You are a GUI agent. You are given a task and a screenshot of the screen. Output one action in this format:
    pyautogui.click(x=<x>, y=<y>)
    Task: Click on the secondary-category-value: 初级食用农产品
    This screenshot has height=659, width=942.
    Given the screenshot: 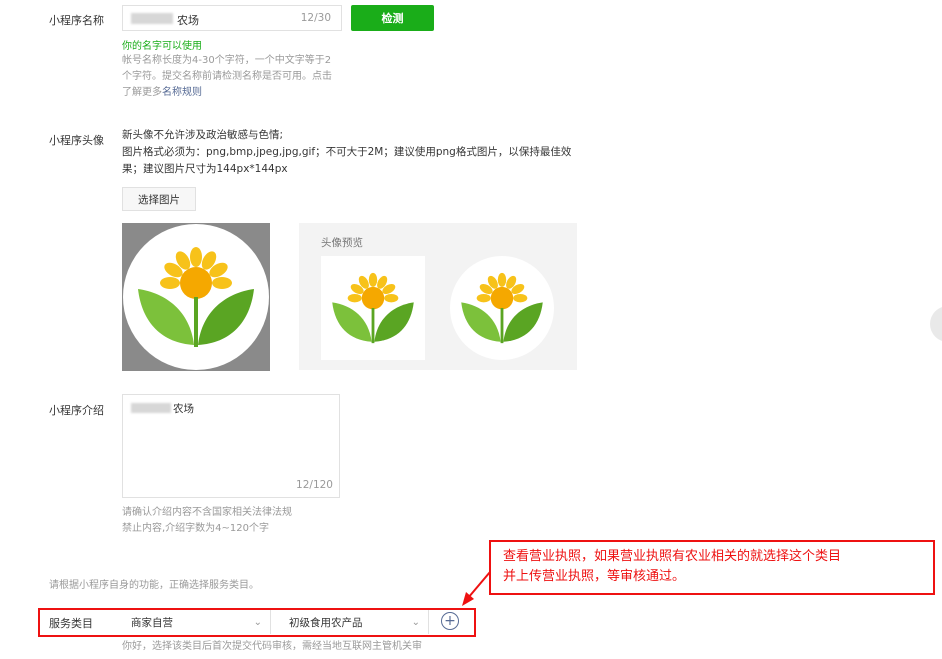 What is the action you would take?
    pyautogui.click(x=326, y=622)
    